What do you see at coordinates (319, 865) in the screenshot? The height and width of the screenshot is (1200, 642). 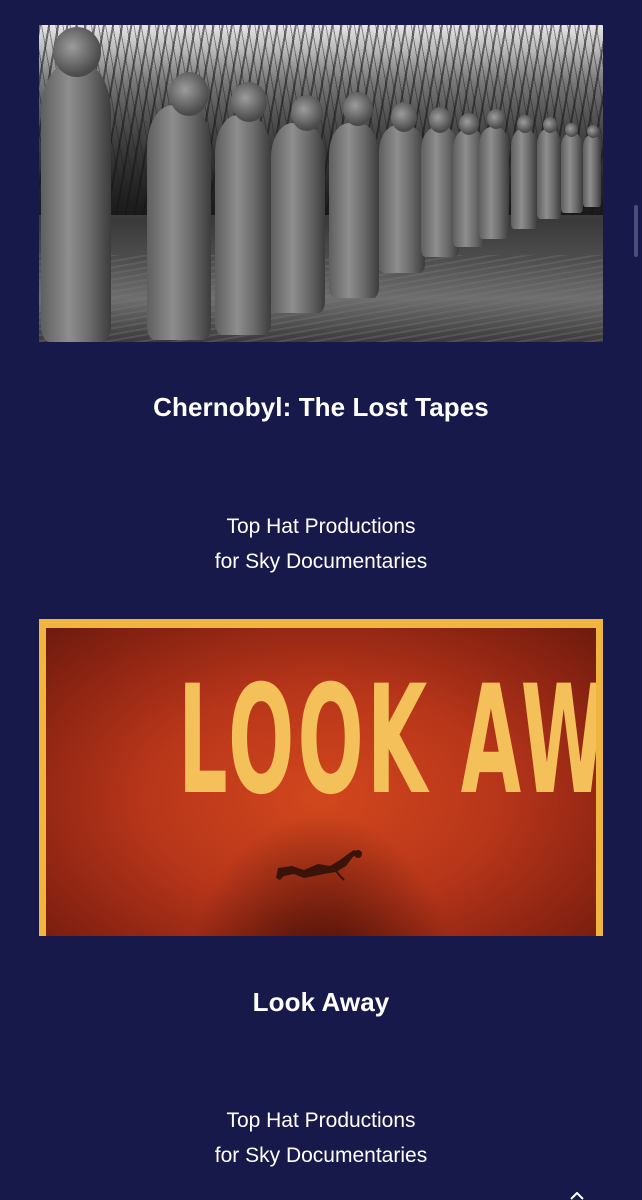 I see `falling-figure-icon` at bounding box center [319, 865].